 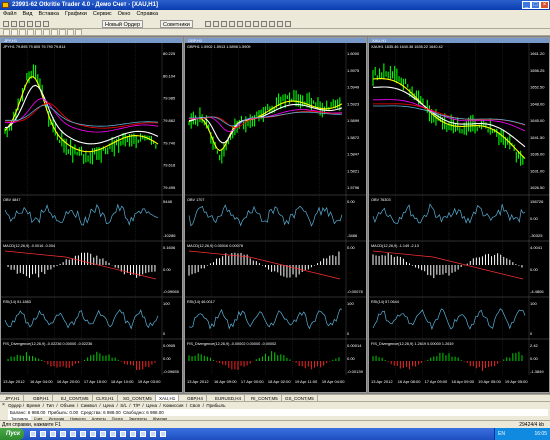 What do you see at coordinates (41, 381) in the screenshot?
I see `time-axis-label: 16 Apr 04:00` at bounding box center [41, 381].